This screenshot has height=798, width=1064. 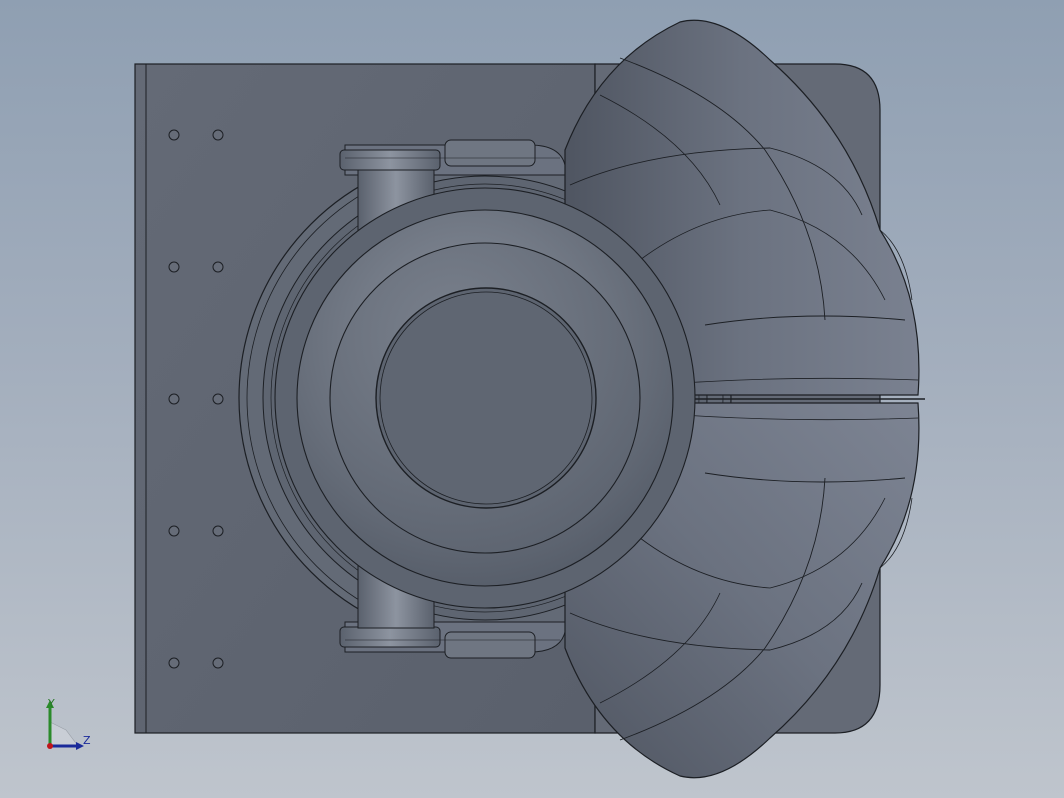 What do you see at coordinates (87, 740) in the screenshot?
I see `z-axis-label: Z` at bounding box center [87, 740].